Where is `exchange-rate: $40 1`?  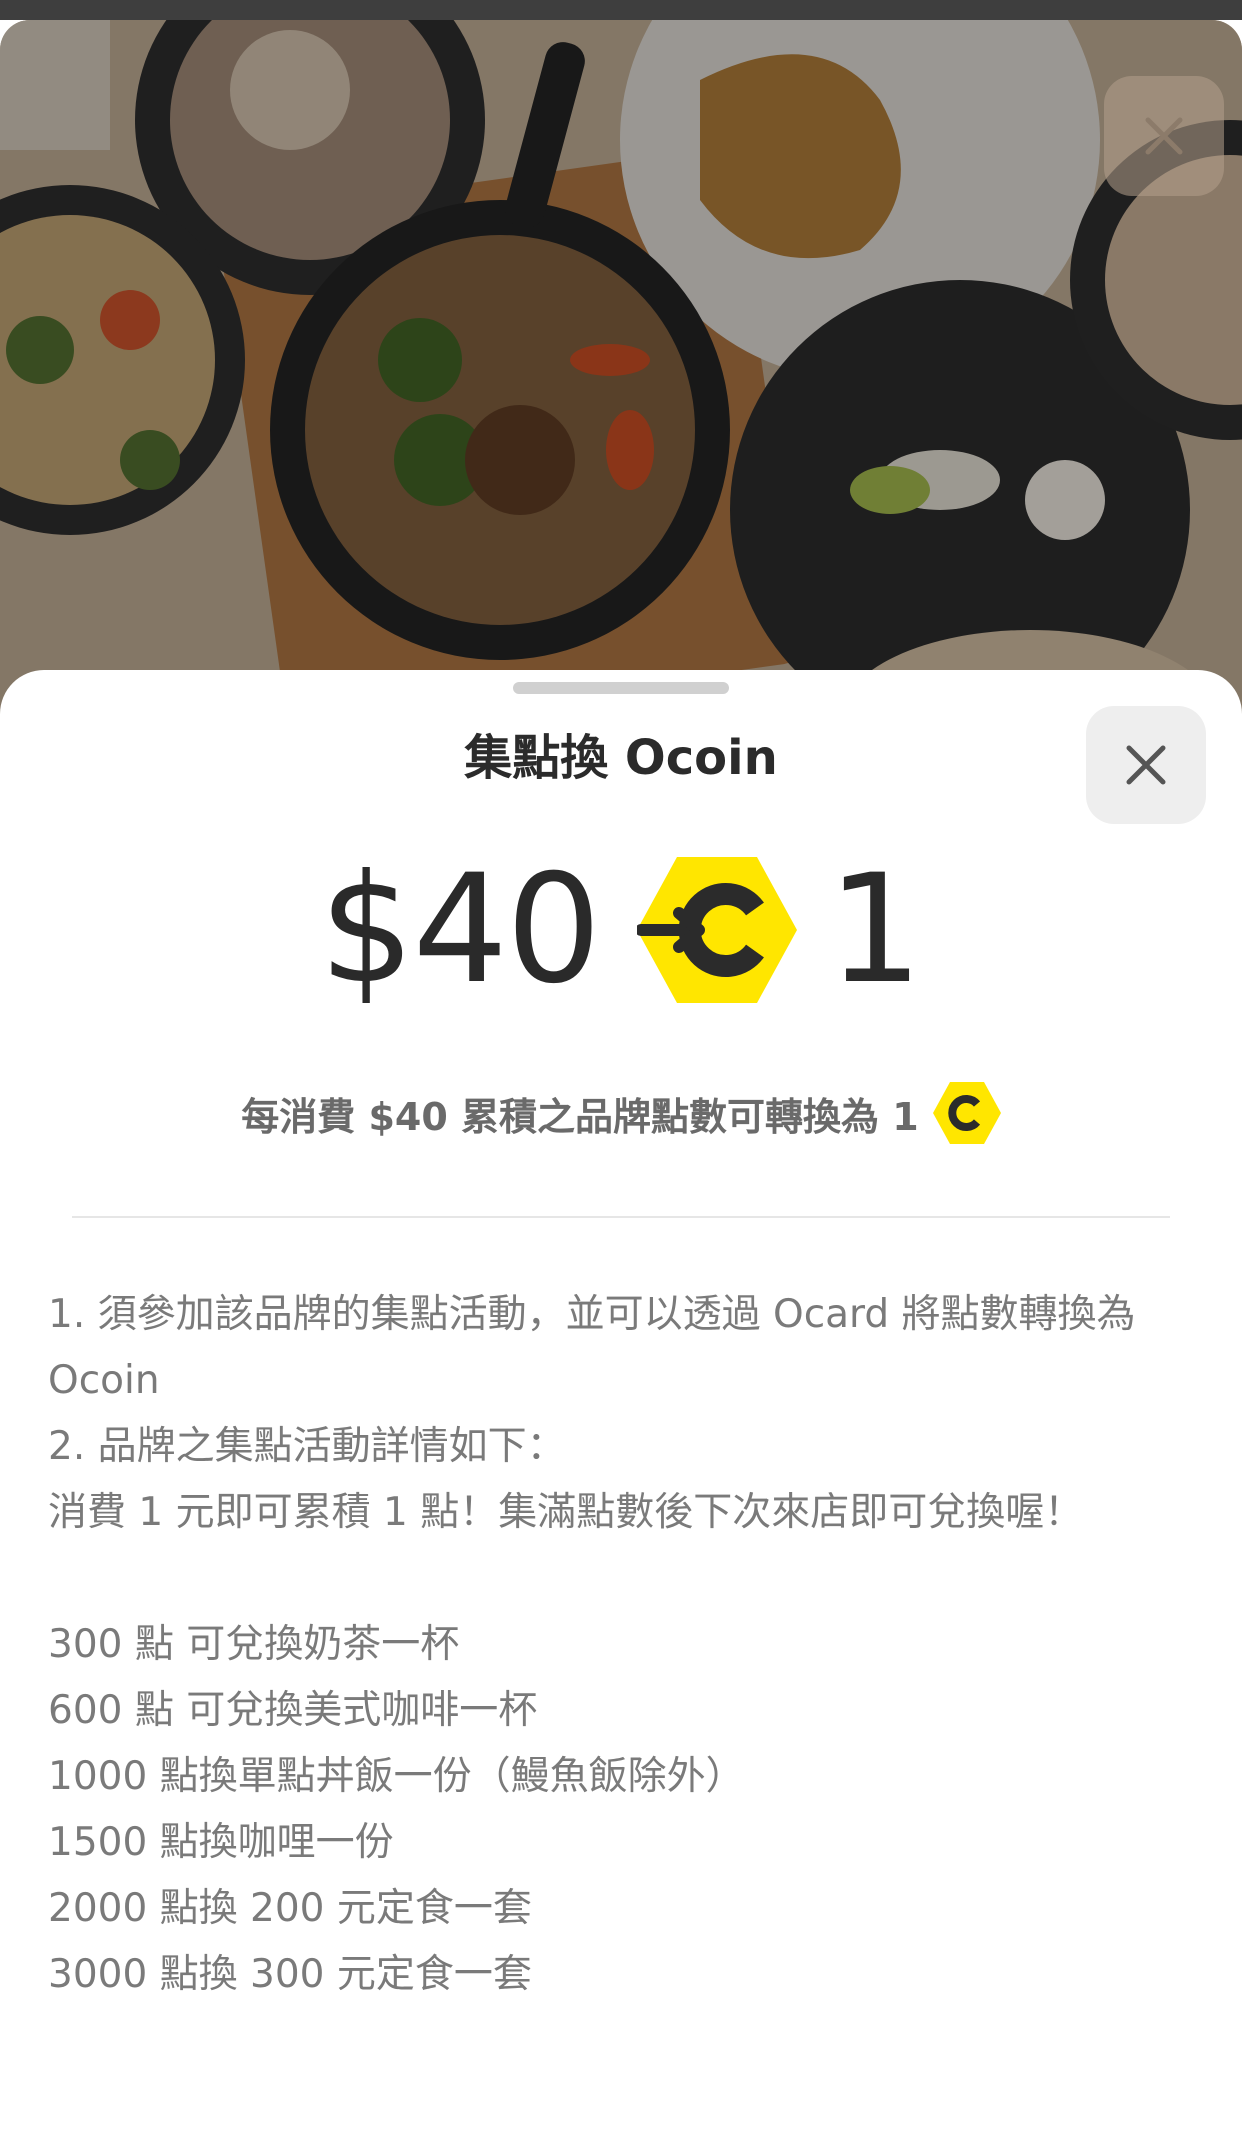
exchange-rate: $40 1 is located at coordinates (621, 930).